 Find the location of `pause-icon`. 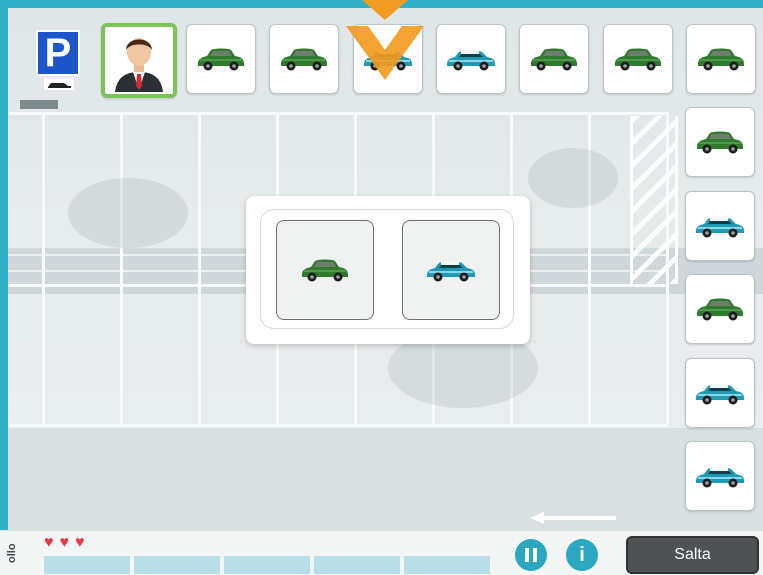

pause-icon is located at coordinates (531, 555).